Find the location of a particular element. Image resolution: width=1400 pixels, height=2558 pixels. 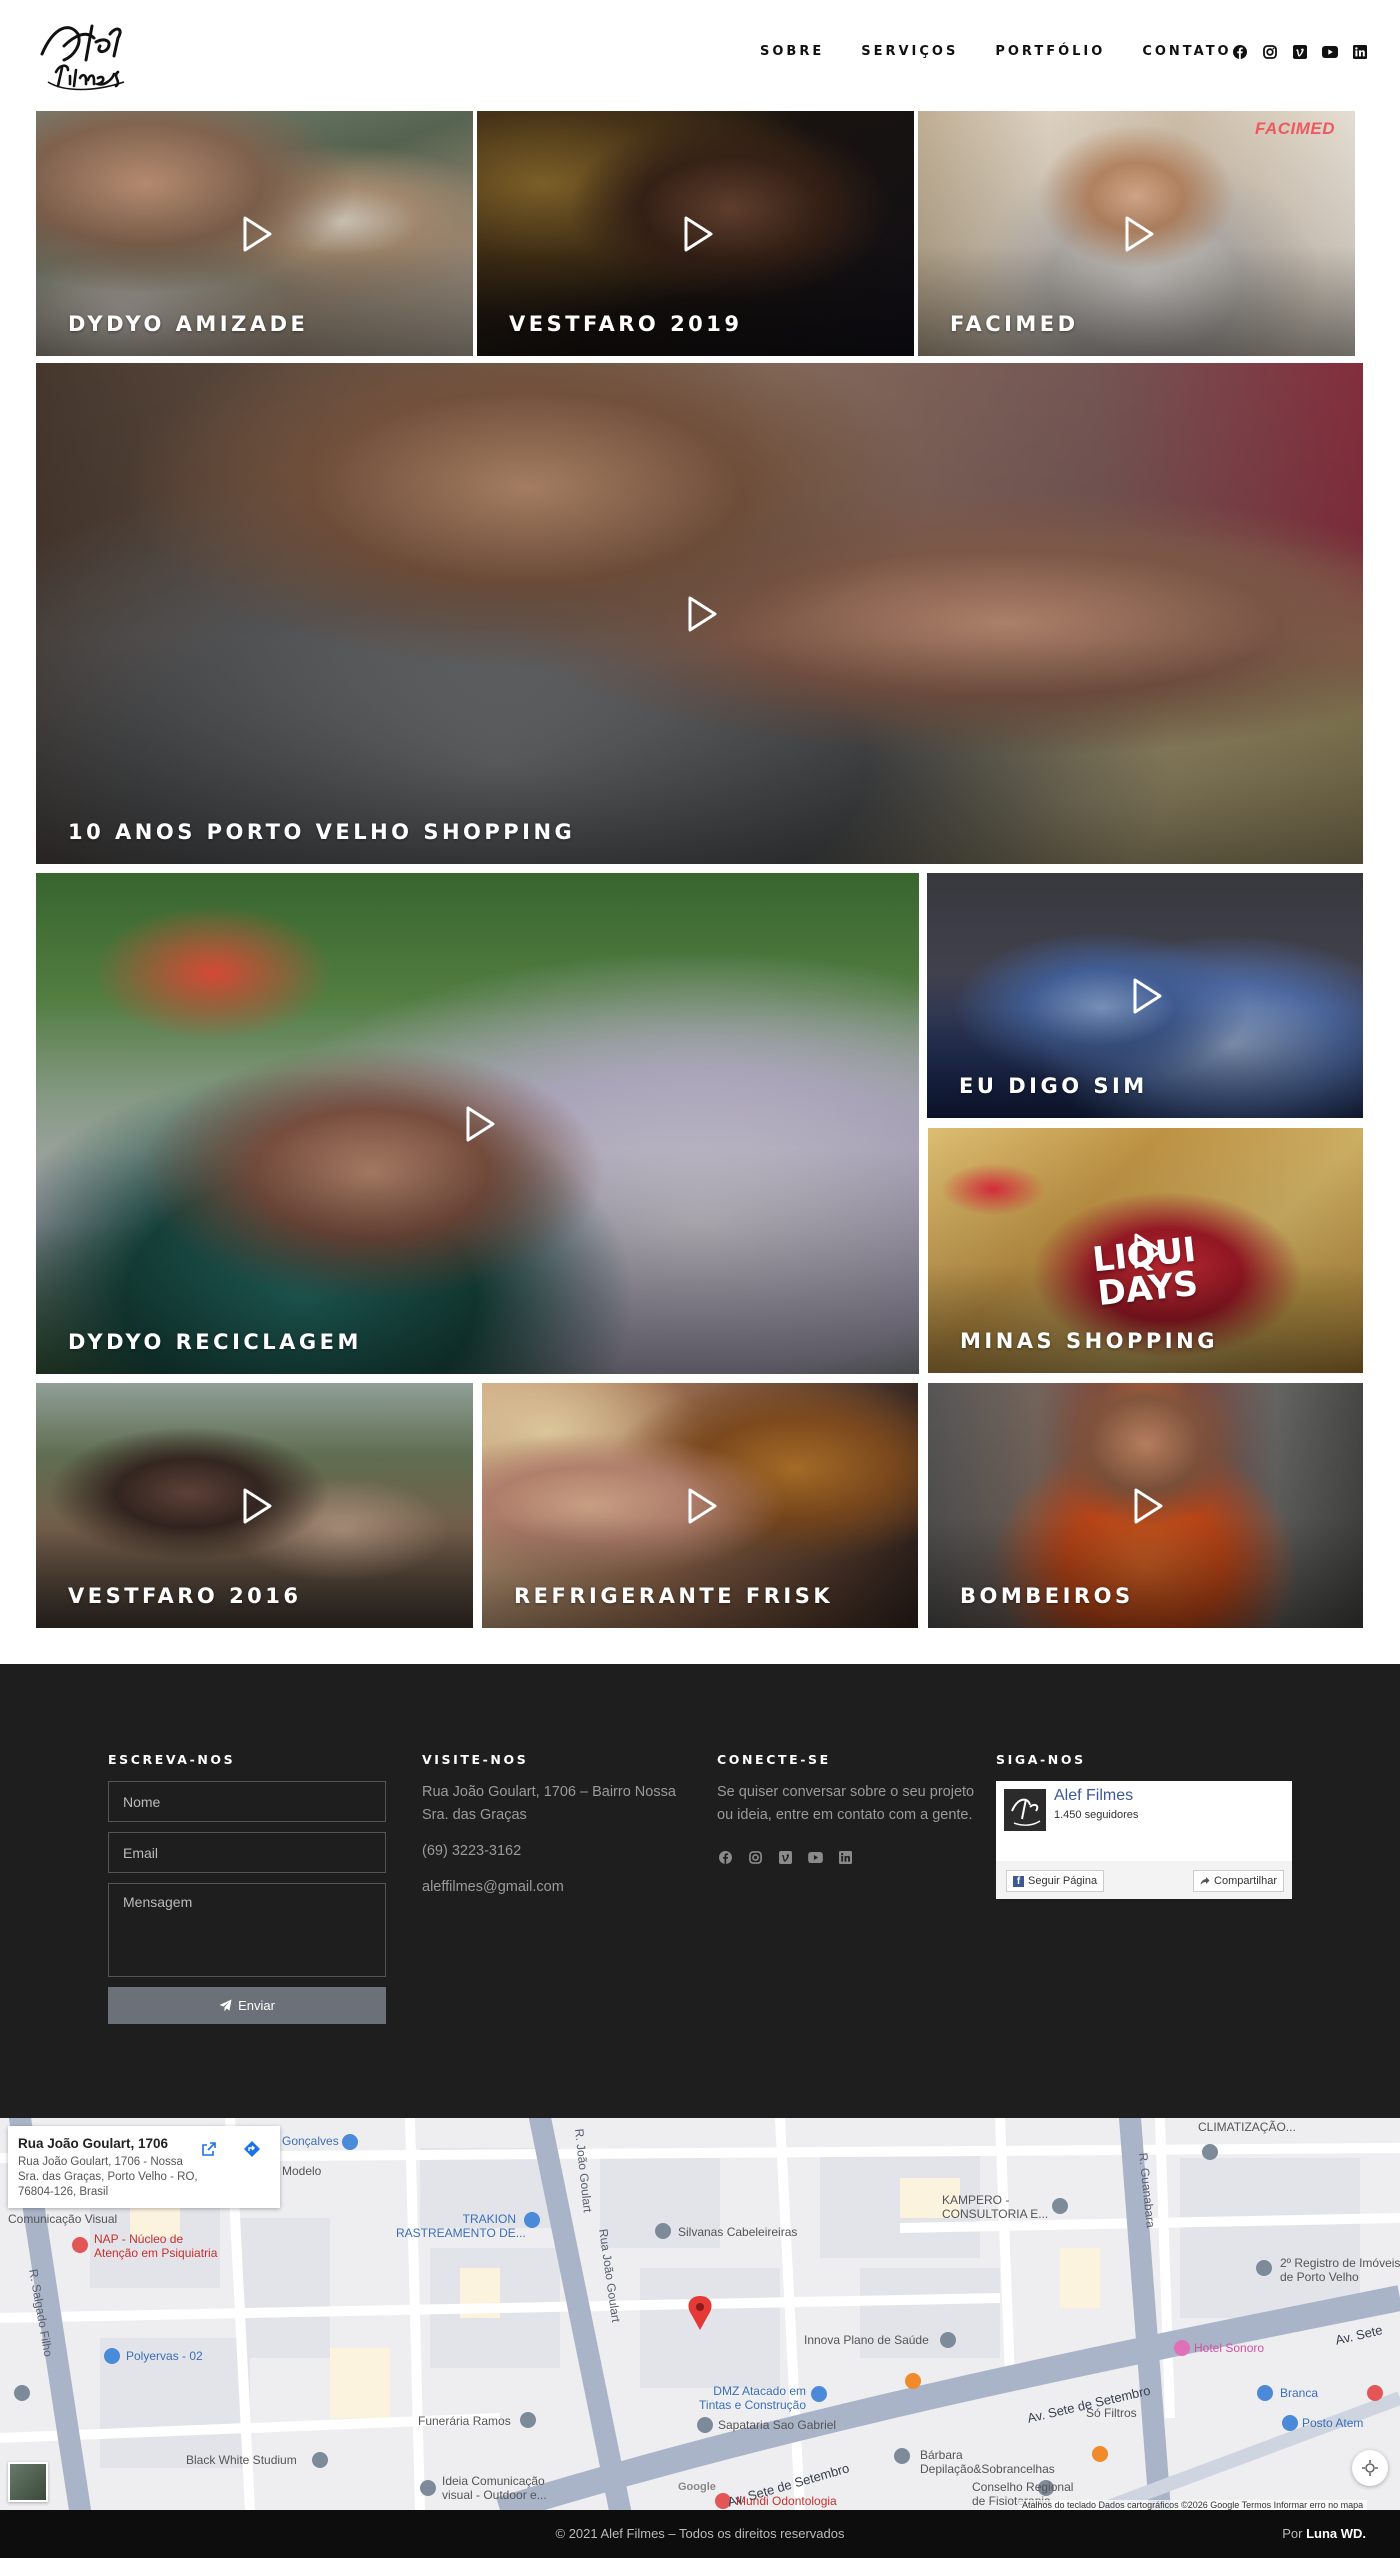

nav-portfolio: PORTFÓLIO is located at coordinates (1050, 51).